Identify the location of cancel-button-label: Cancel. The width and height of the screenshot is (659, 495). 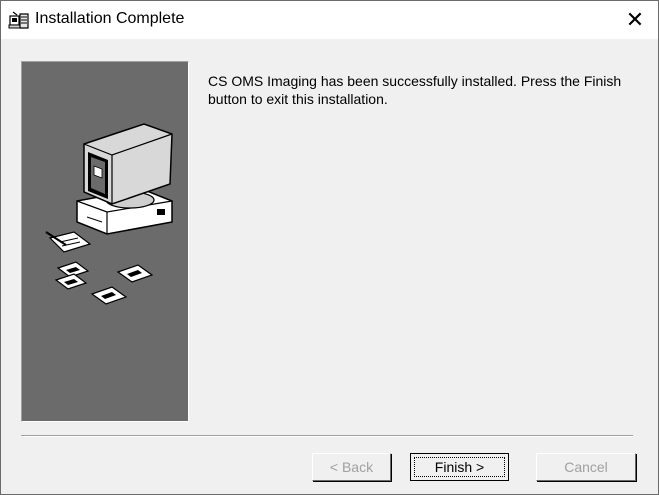
(586, 467).